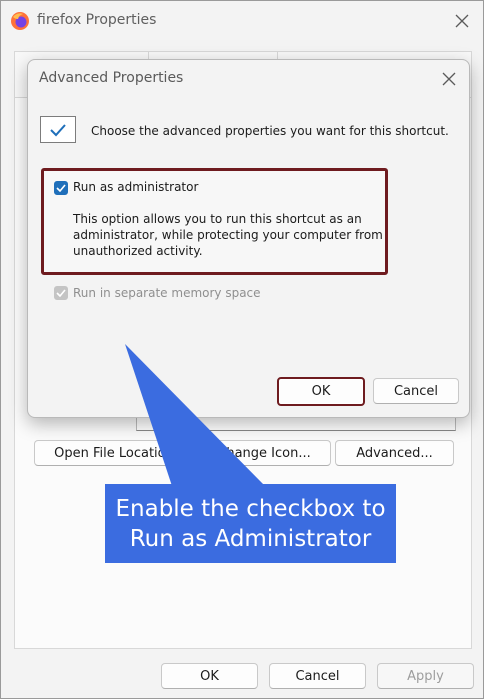 This screenshot has width=484, height=699. Describe the element at coordinates (449, 79) in the screenshot. I see `dialog-close-icon` at that location.